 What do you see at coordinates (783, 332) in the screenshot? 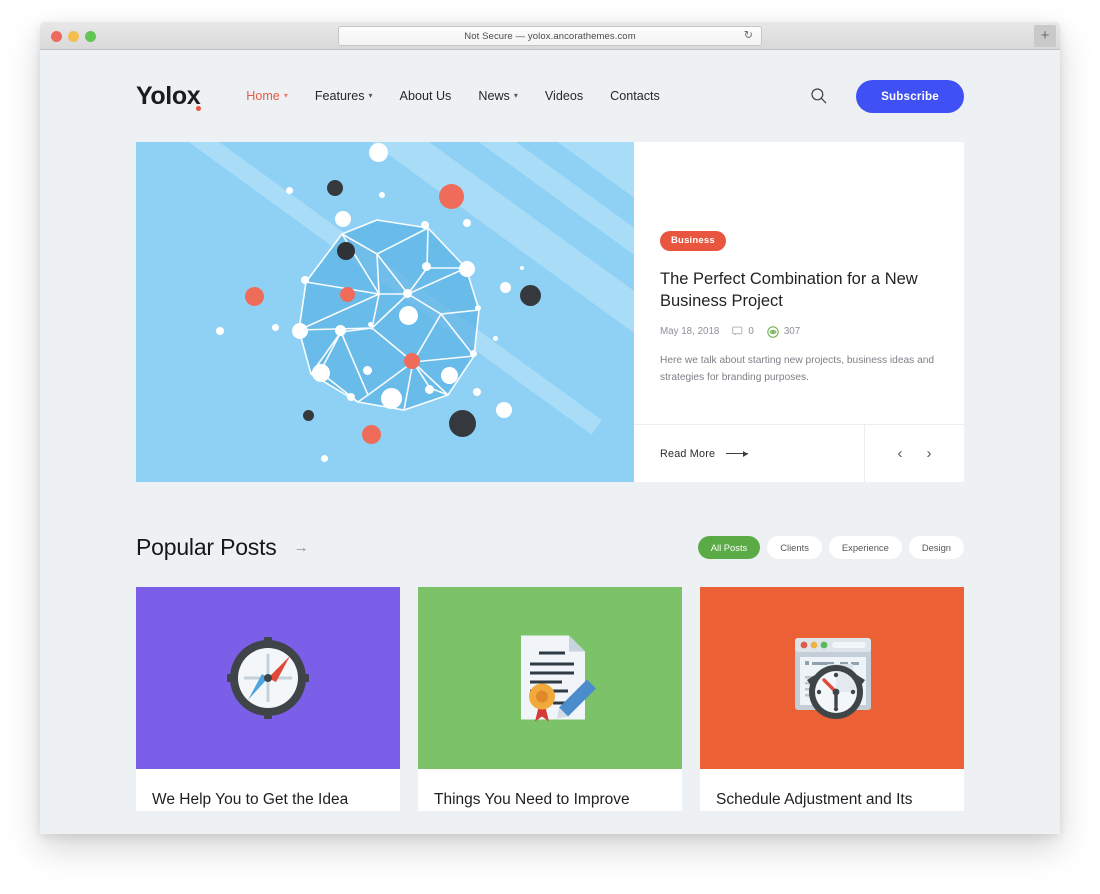
I see `views-meta: 307` at bounding box center [783, 332].